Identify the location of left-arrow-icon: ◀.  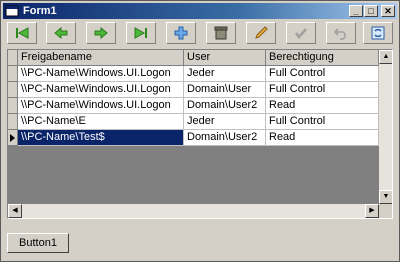
(15, 210).